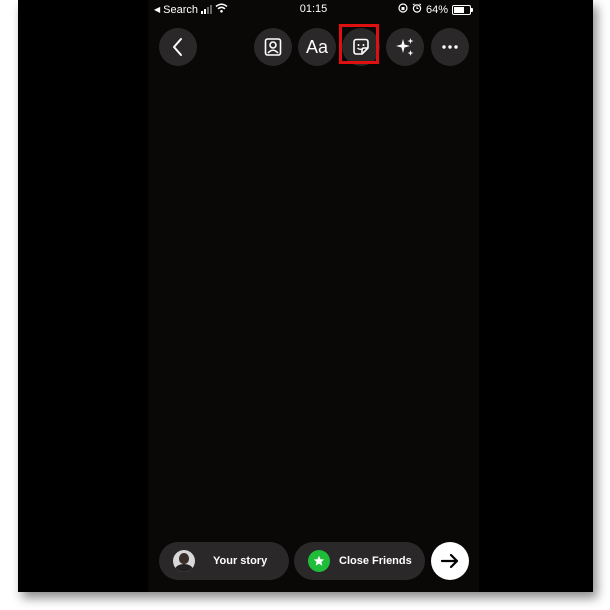 The width and height of the screenshot is (610, 610). I want to click on close-friends-badge, so click(319, 561).